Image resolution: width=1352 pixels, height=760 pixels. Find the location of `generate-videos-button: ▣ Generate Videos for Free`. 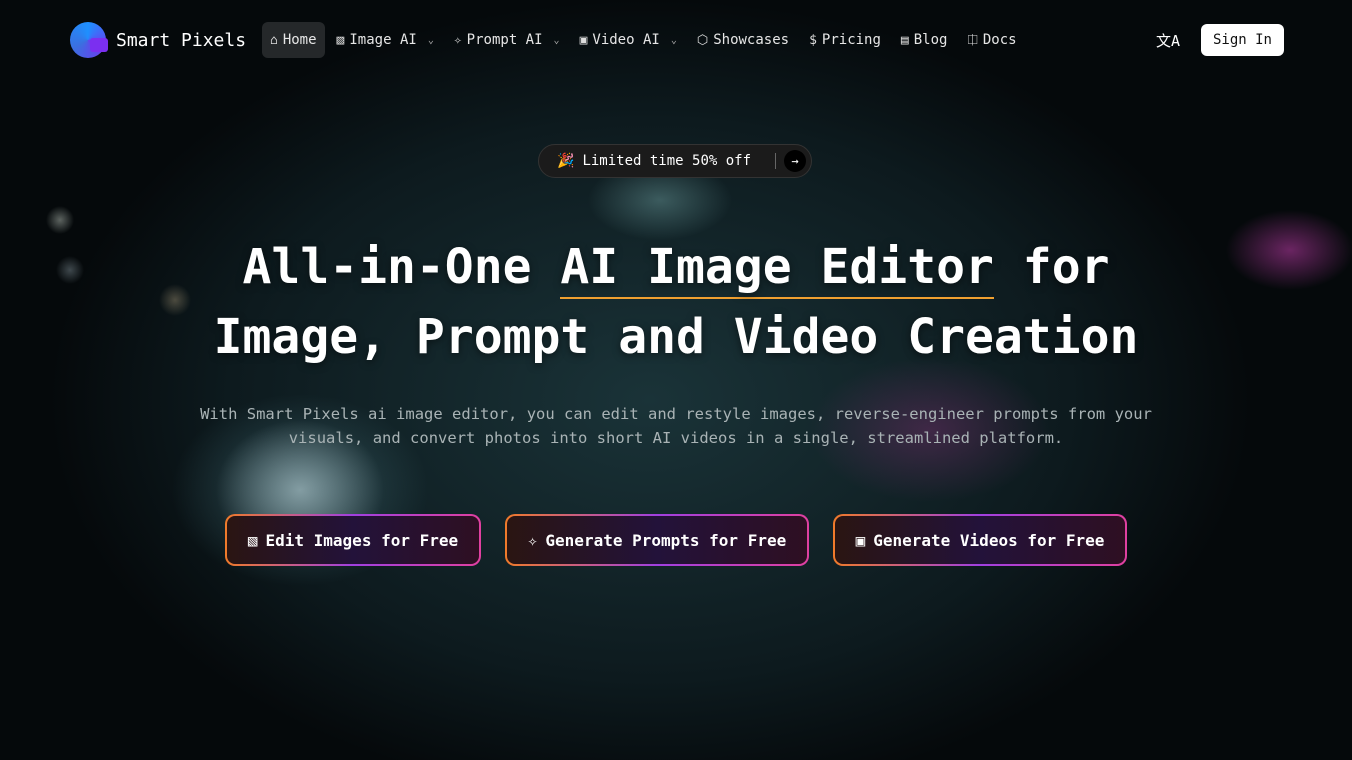

generate-videos-button: ▣ Generate Videos for Free is located at coordinates (980, 540).